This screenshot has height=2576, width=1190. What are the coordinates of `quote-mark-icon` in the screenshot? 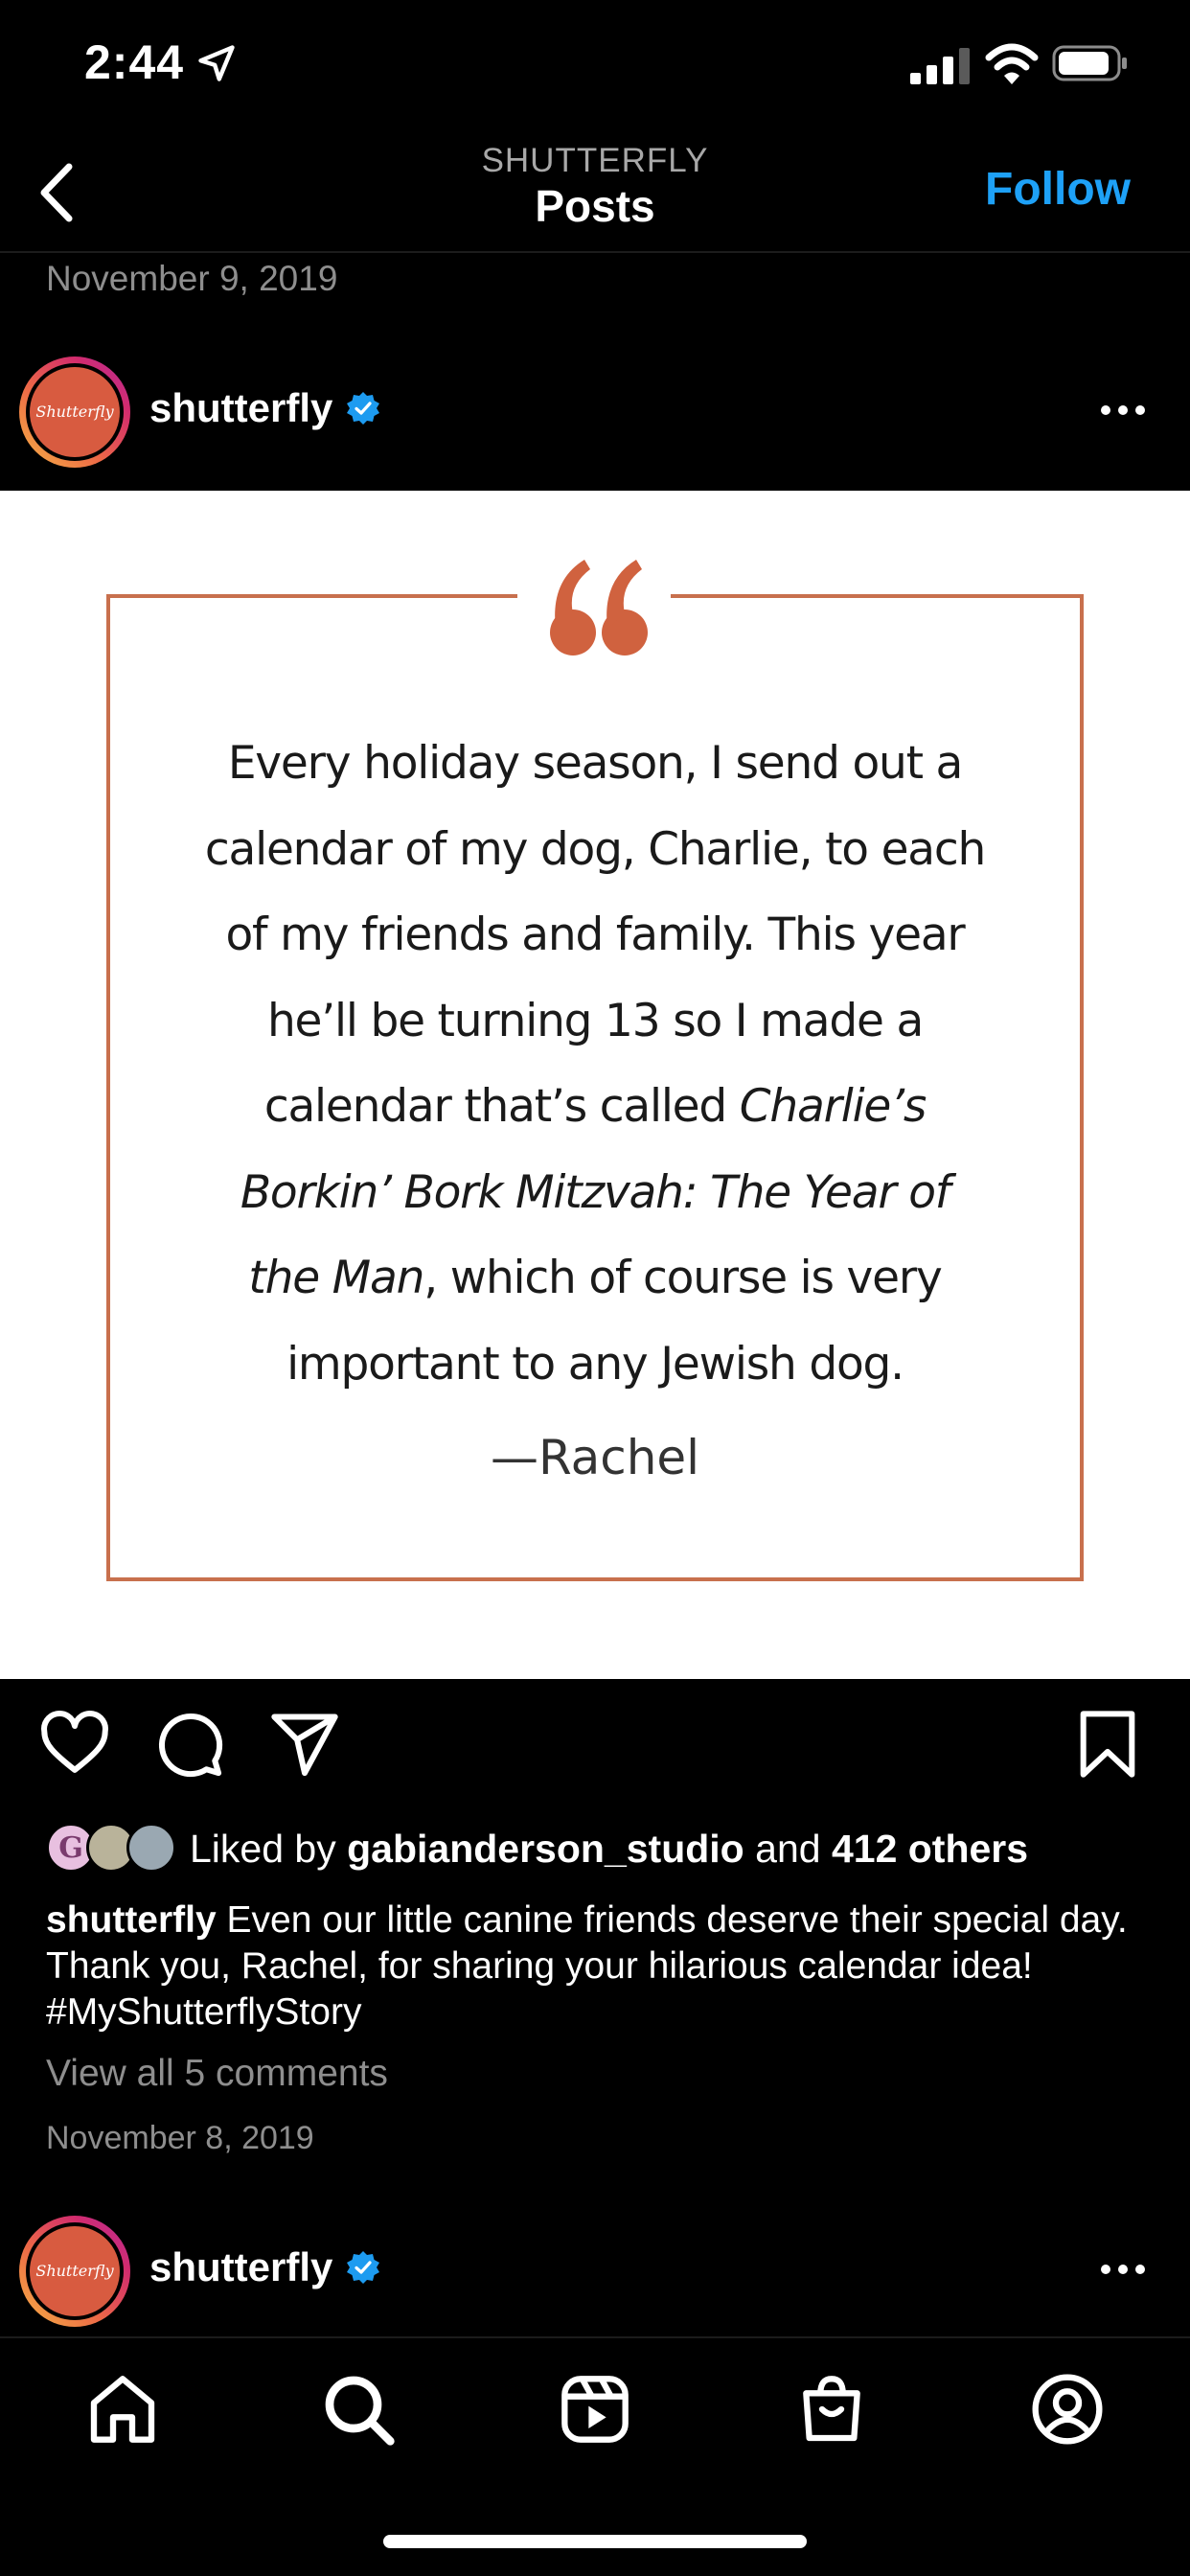 It's located at (594, 605).